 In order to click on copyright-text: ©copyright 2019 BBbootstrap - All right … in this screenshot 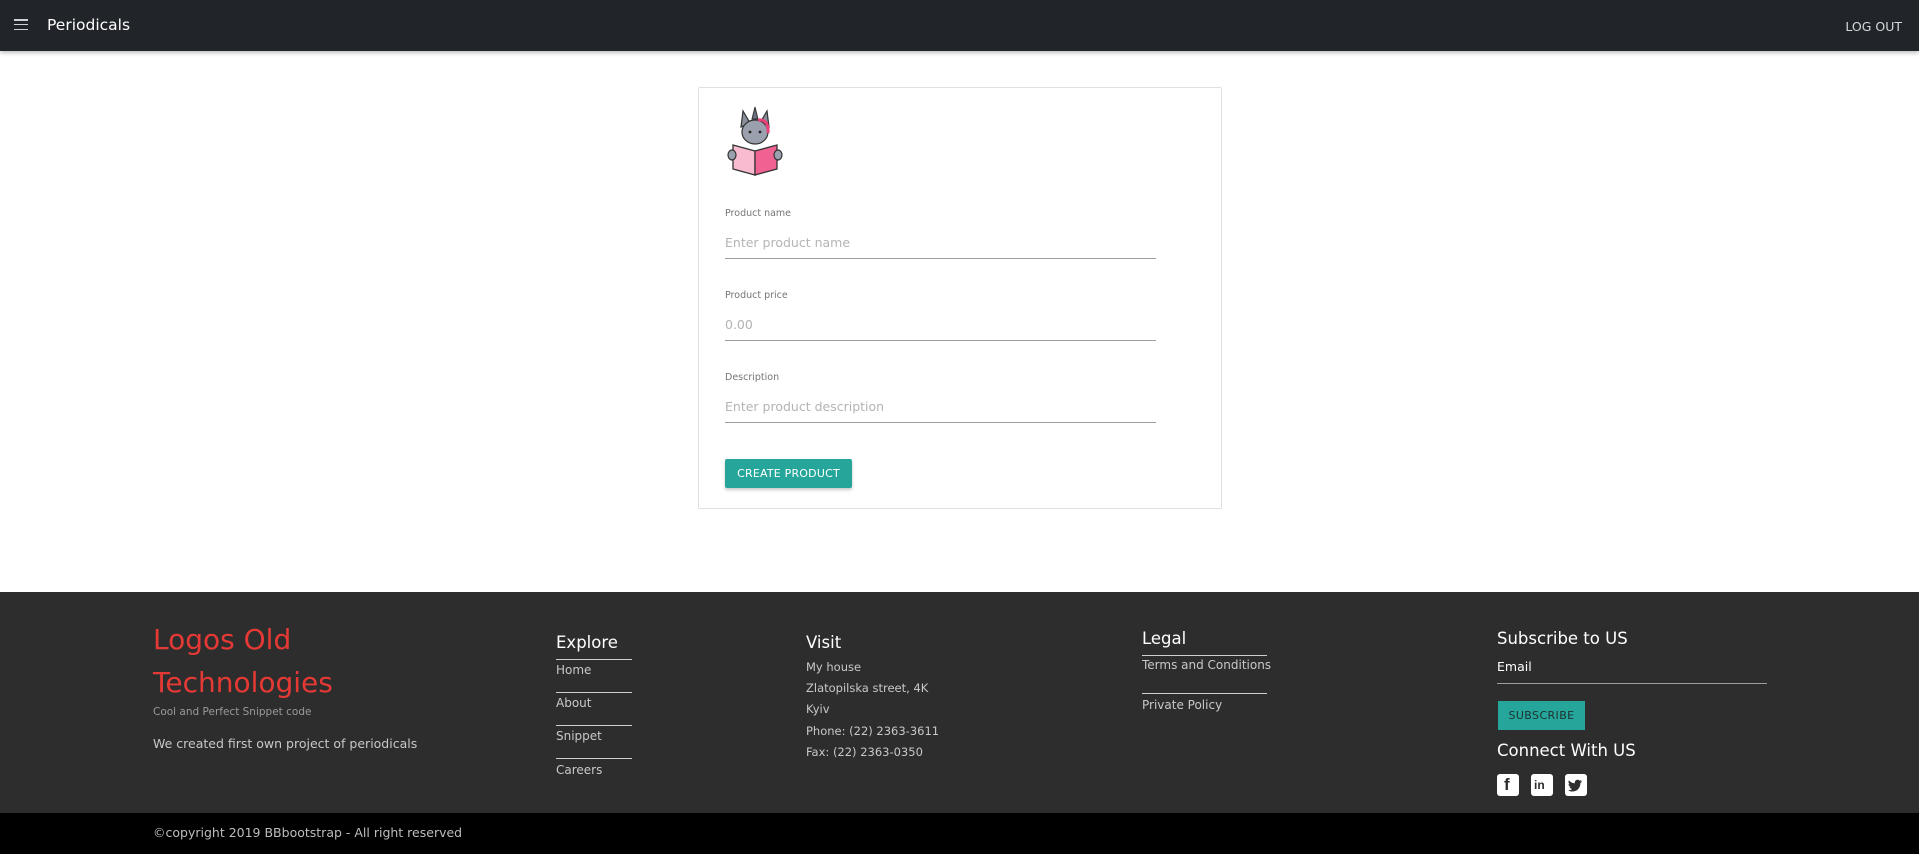, I will do `click(308, 832)`.